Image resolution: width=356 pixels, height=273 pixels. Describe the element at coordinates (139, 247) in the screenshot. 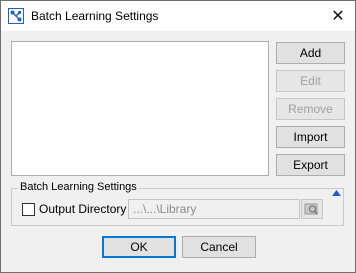

I see `ok-button: OK` at that location.